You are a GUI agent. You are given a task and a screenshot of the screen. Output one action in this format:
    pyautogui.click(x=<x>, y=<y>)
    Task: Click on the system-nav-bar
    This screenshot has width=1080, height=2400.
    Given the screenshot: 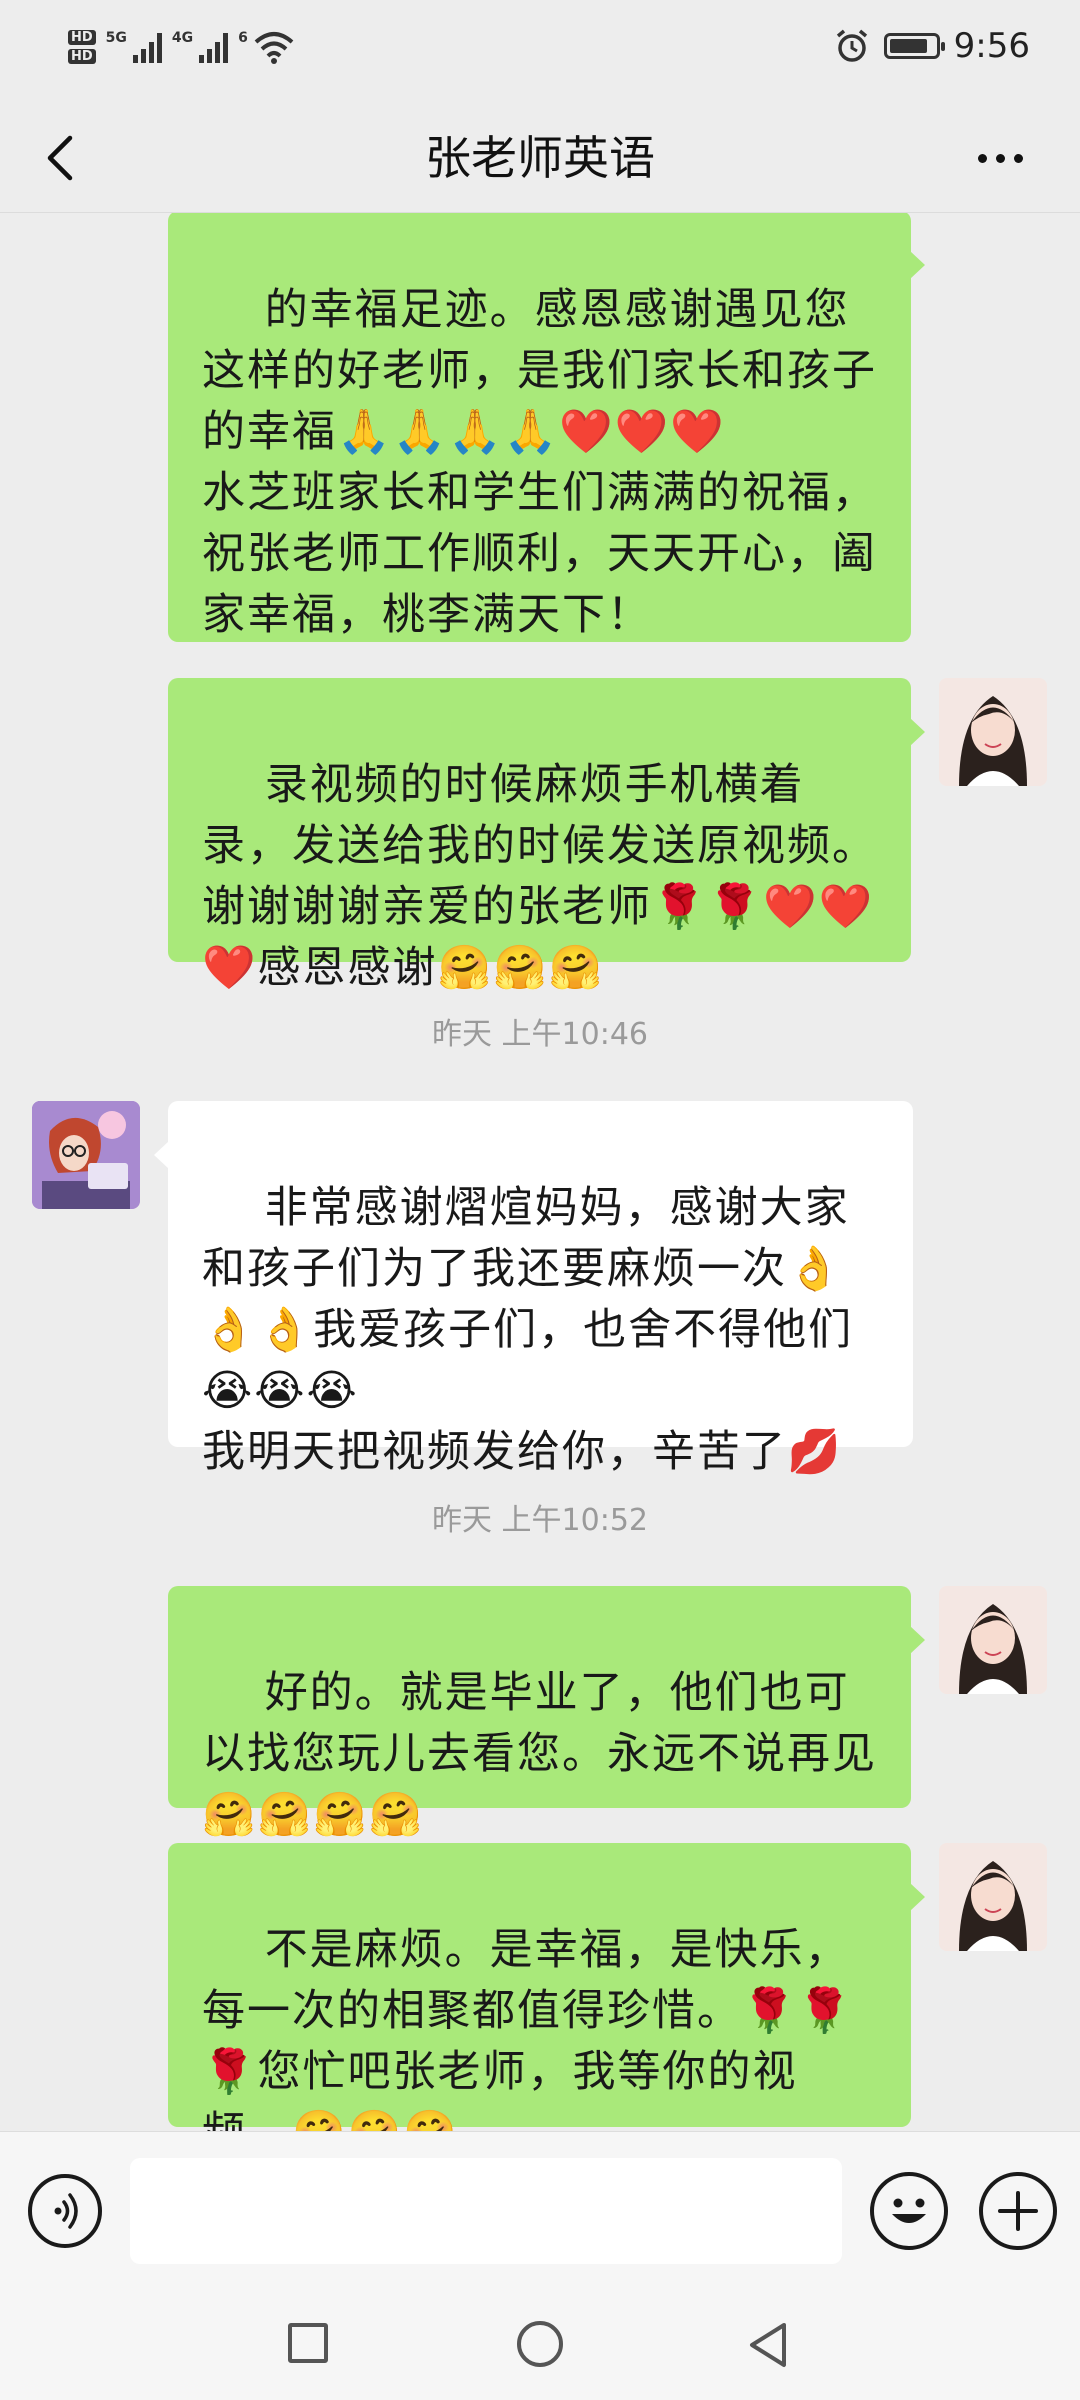 What is the action you would take?
    pyautogui.click(x=540, y=2347)
    